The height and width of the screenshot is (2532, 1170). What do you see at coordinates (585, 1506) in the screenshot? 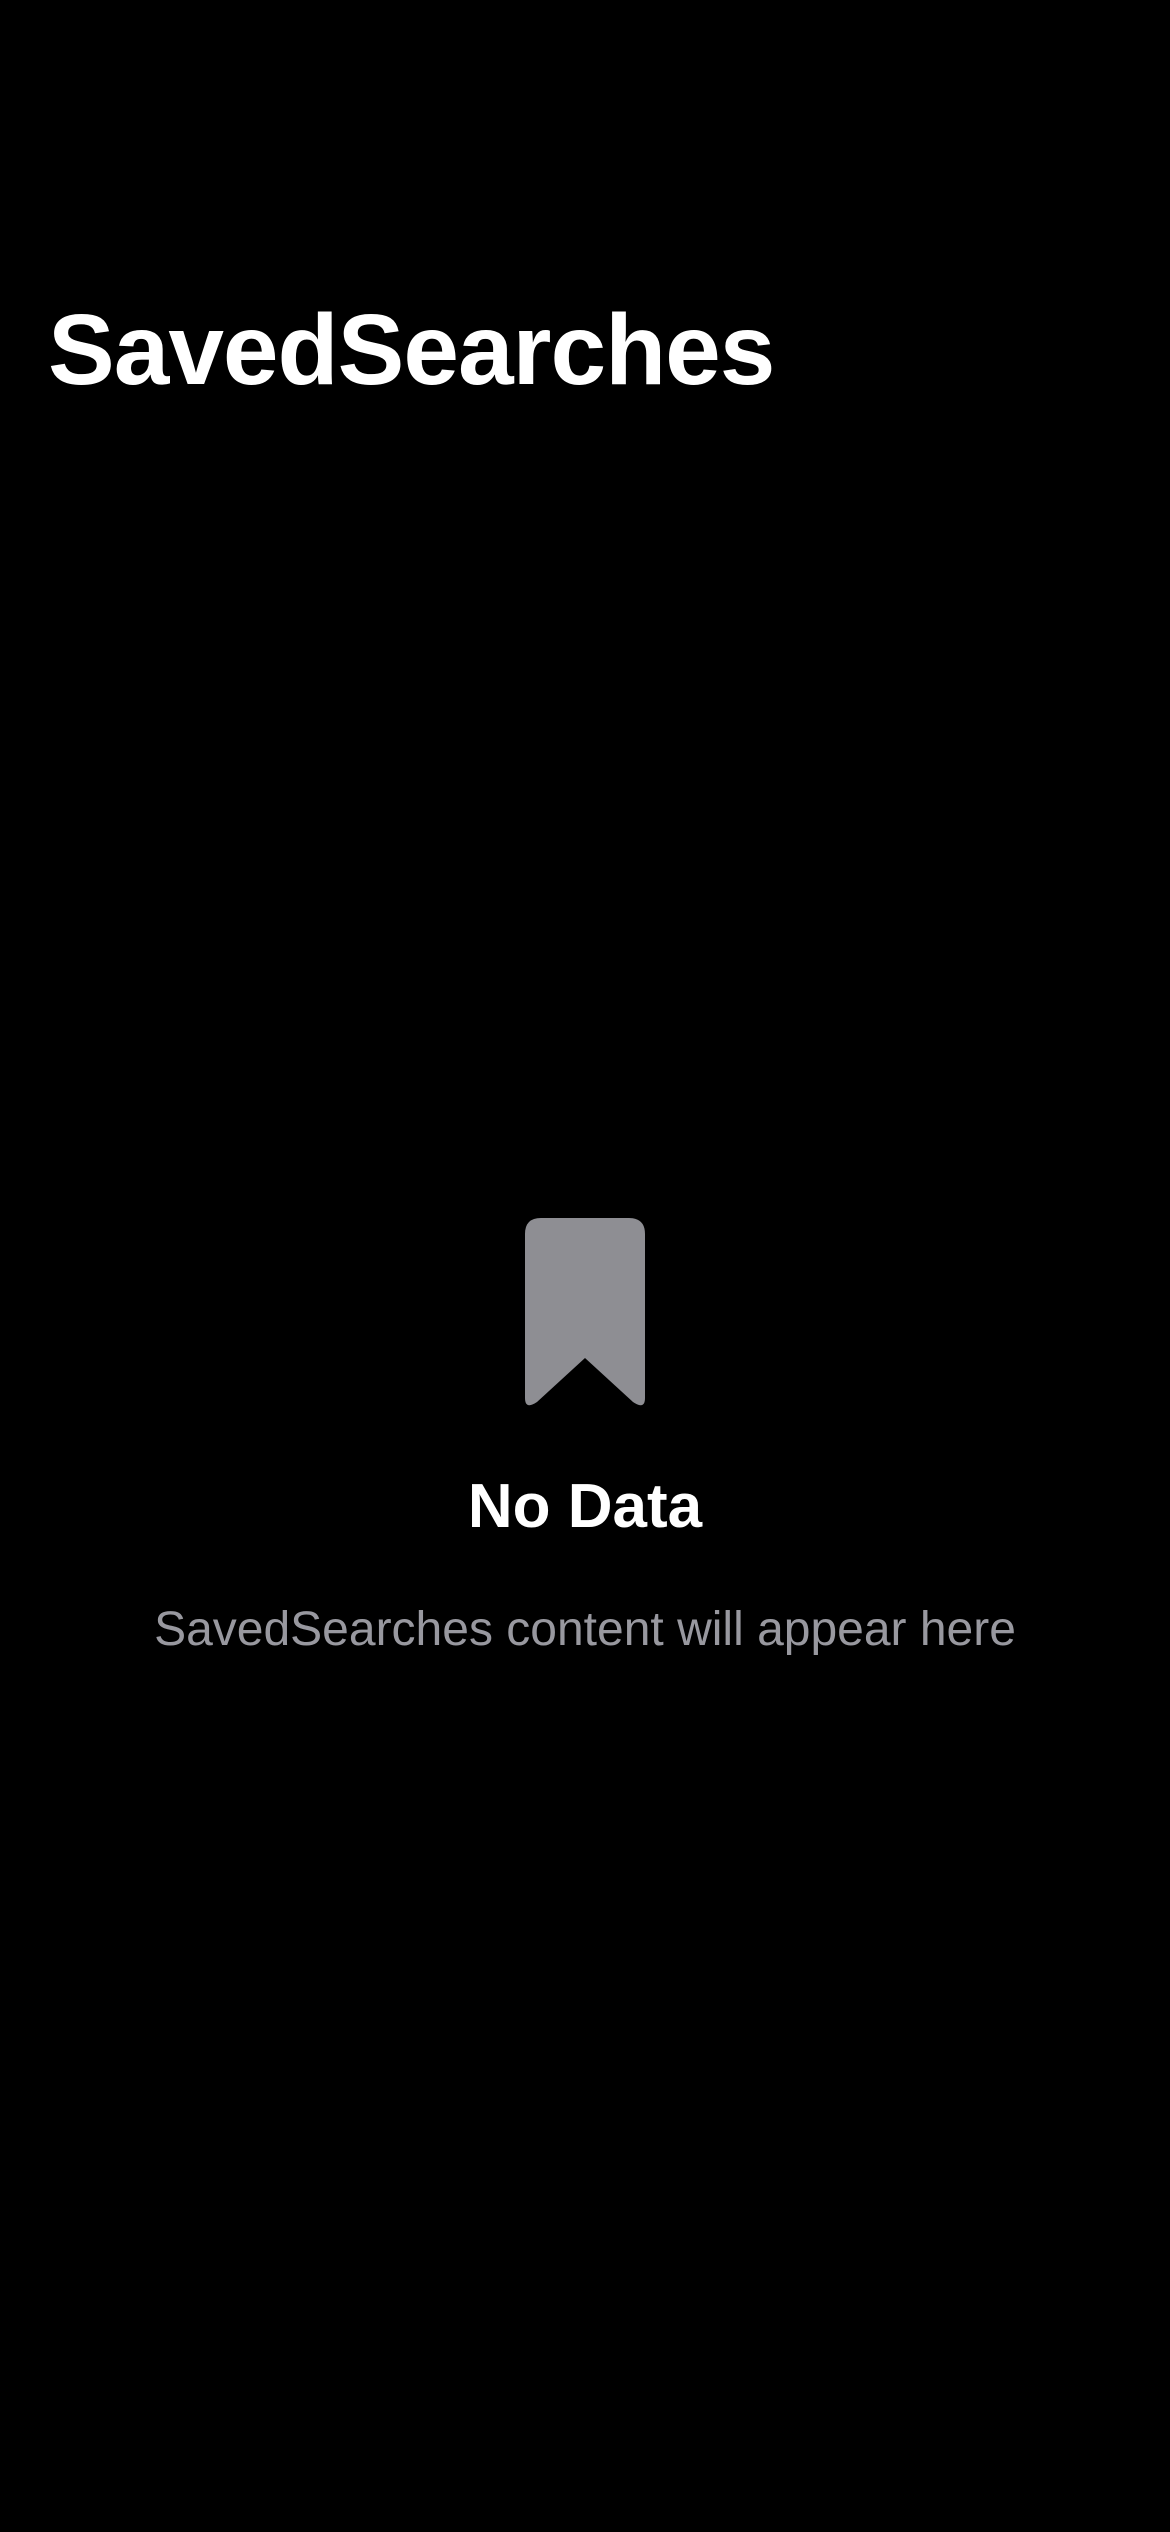
I see `empty-state-title: No Data` at bounding box center [585, 1506].